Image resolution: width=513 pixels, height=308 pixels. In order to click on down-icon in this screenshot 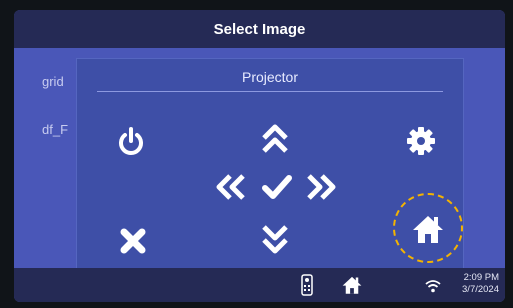, I will do `click(275, 239)`.